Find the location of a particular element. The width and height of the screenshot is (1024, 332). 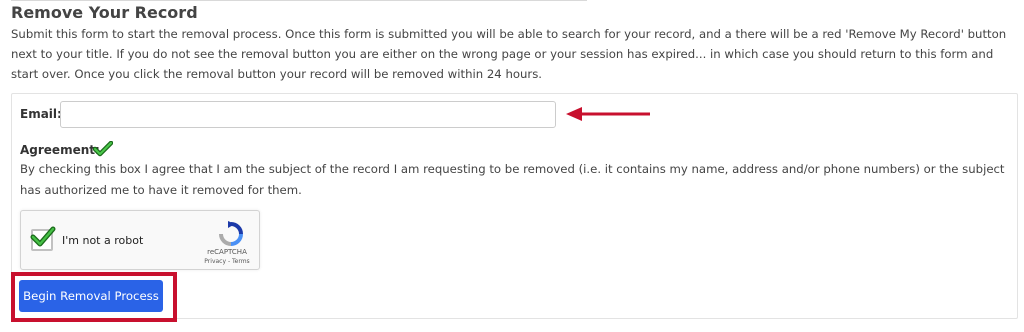

page-title: Remove Your Record is located at coordinates (104, 12).